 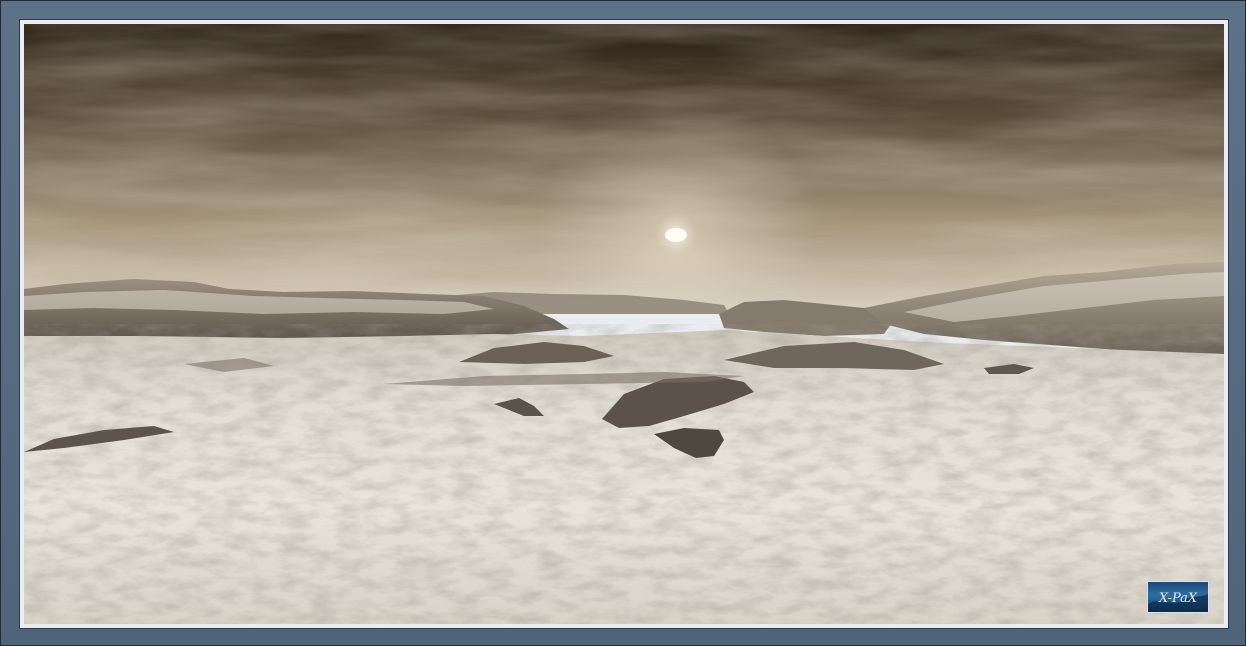 I want to click on watermark-logo: X-PaX, so click(x=1178, y=597).